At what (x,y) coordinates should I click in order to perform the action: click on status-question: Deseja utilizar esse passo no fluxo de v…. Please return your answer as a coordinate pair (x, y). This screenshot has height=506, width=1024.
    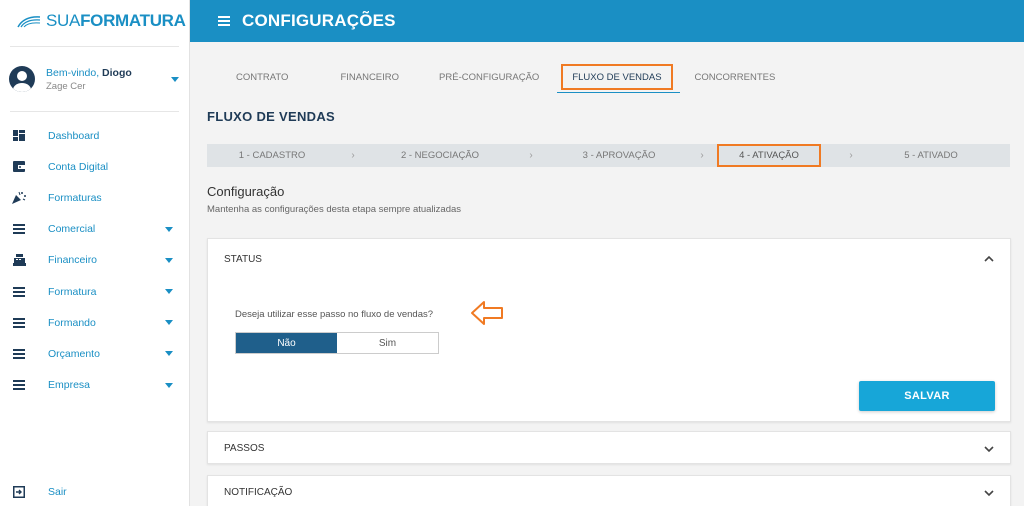
    Looking at the image, I should click on (334, 314).